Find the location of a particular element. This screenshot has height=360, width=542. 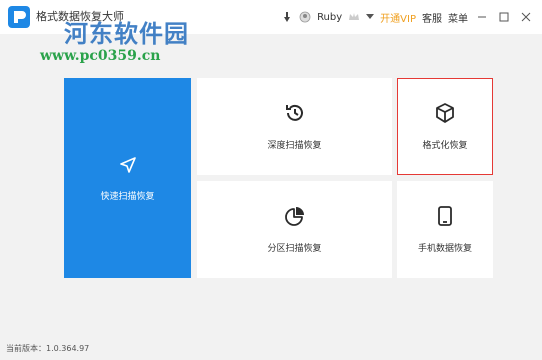

tablet-icon is located at coordinates (445, 218).